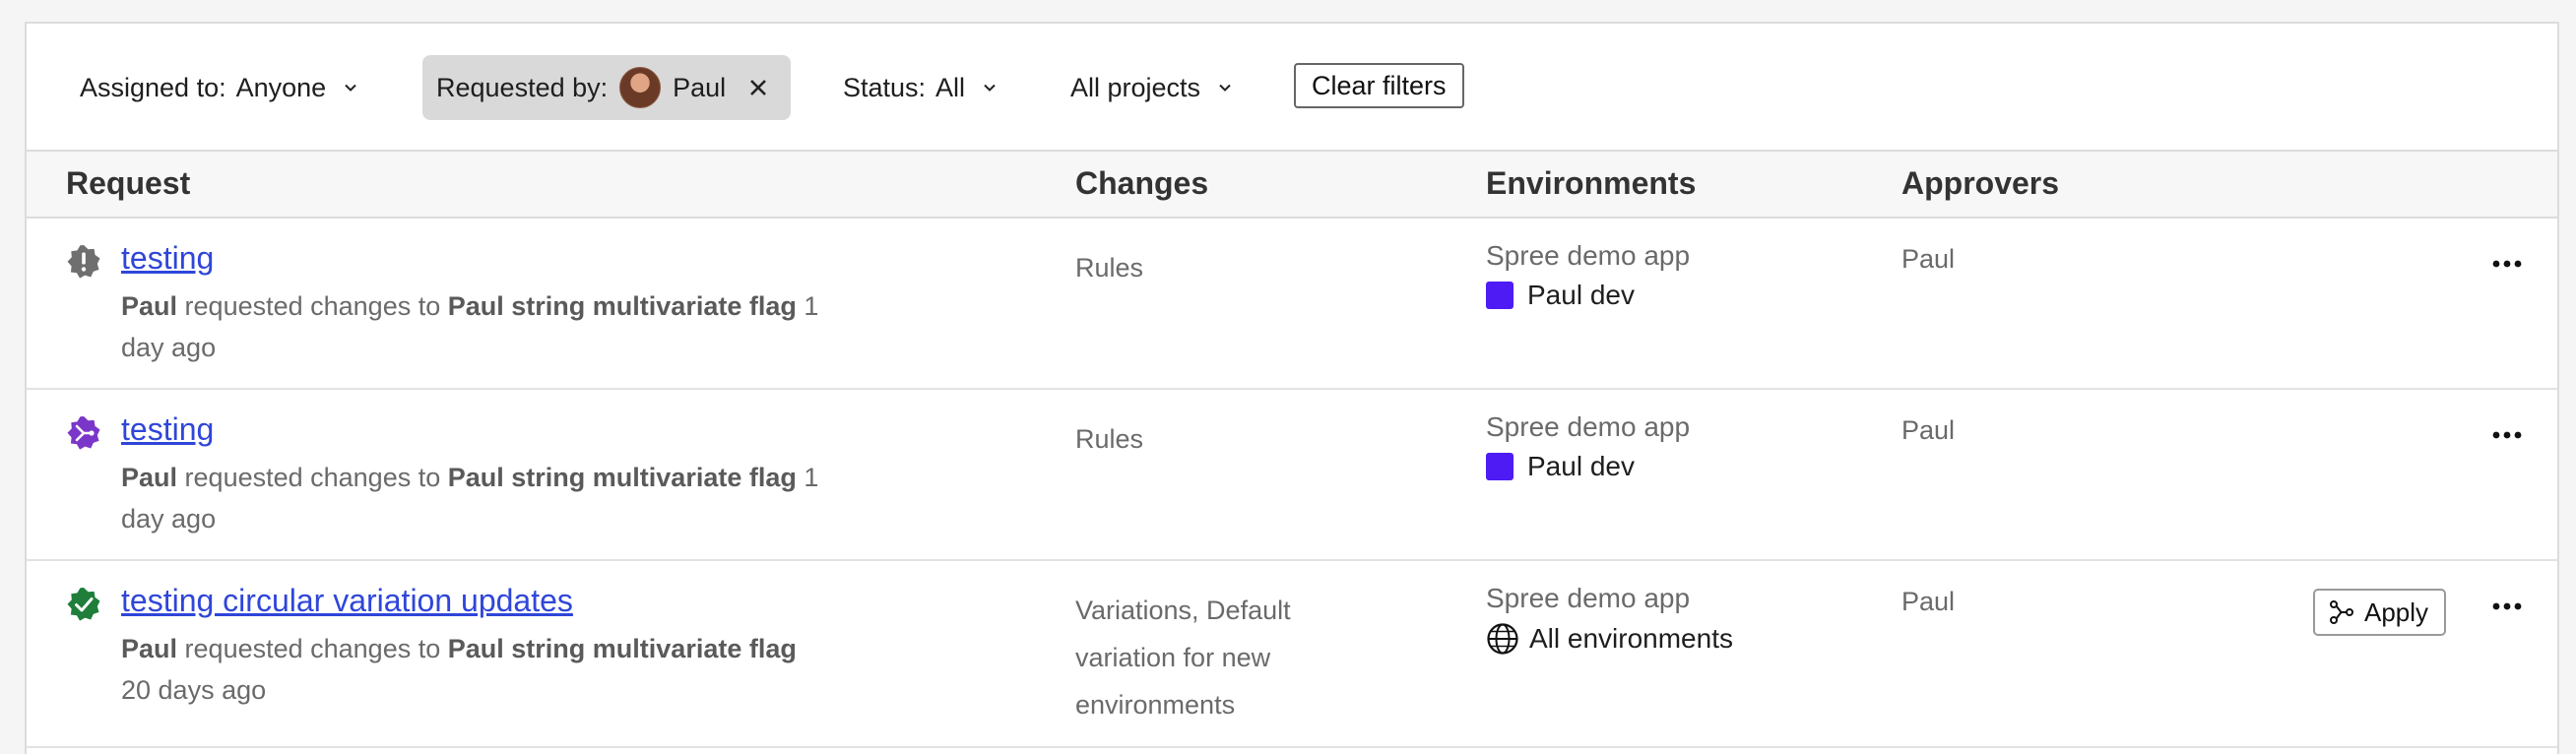  I want to click on assigned-to-filter: Assigned to: Anyone, so click(218, 87).